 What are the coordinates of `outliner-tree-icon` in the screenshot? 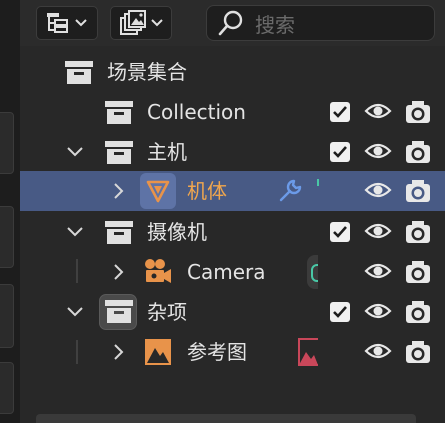 It's located at (57, 23).